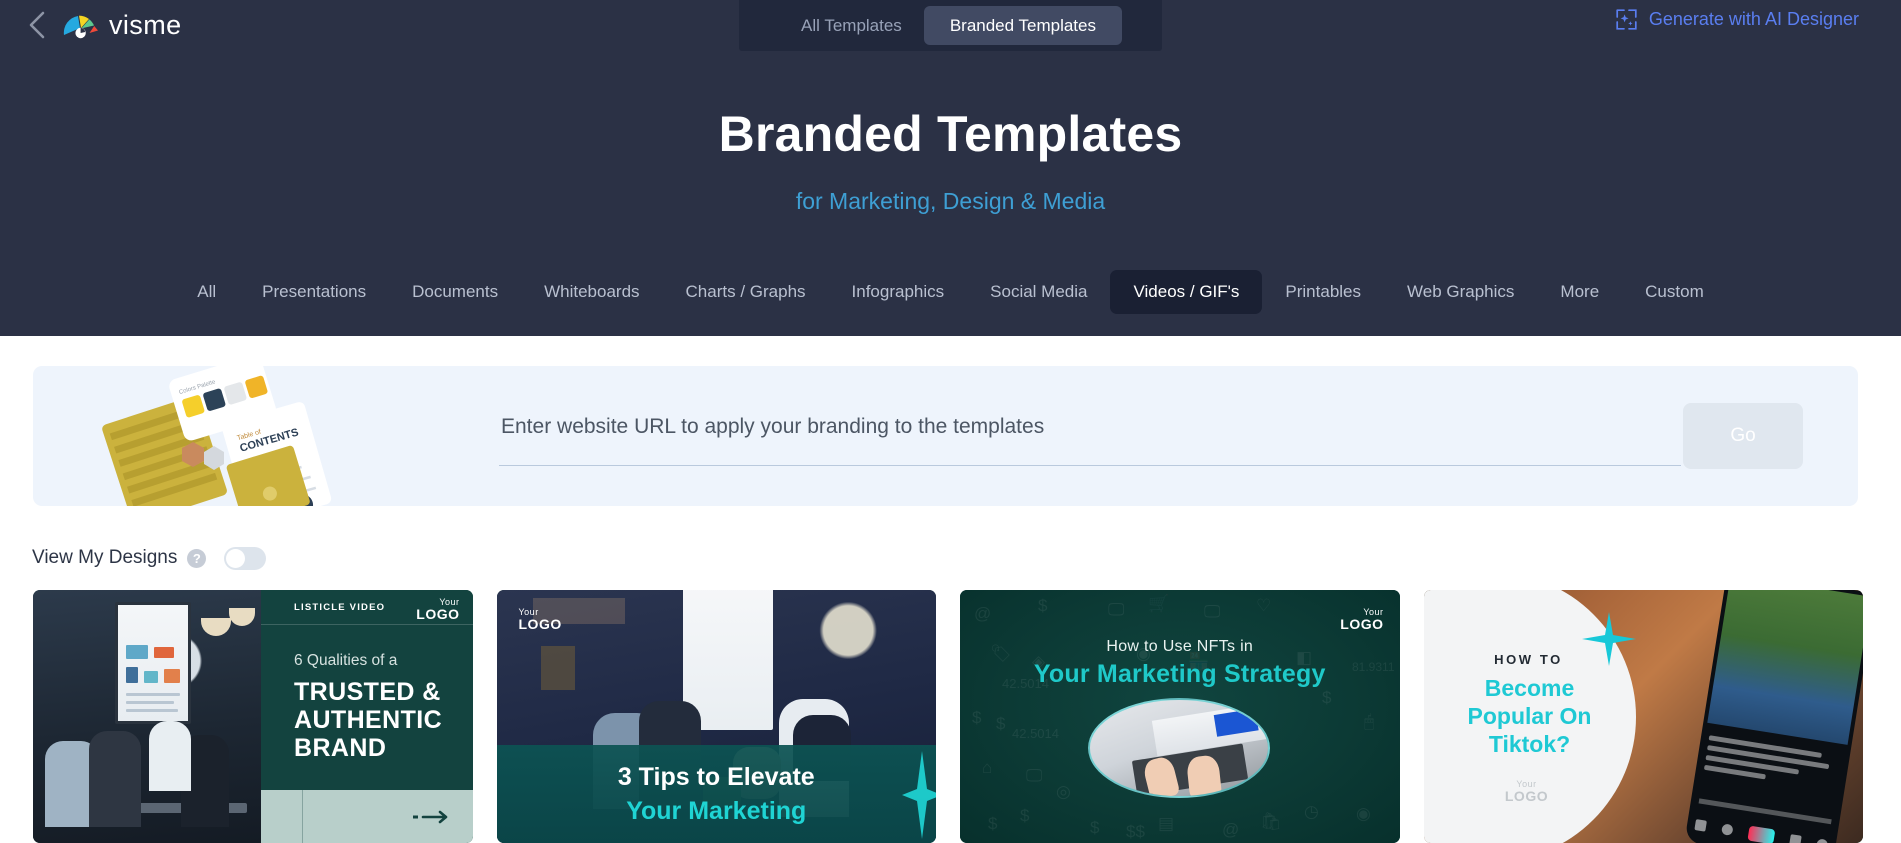  Describe the element at coordinates (1608, 641) in the screenshot. I see `sparkle-icon` at that location.